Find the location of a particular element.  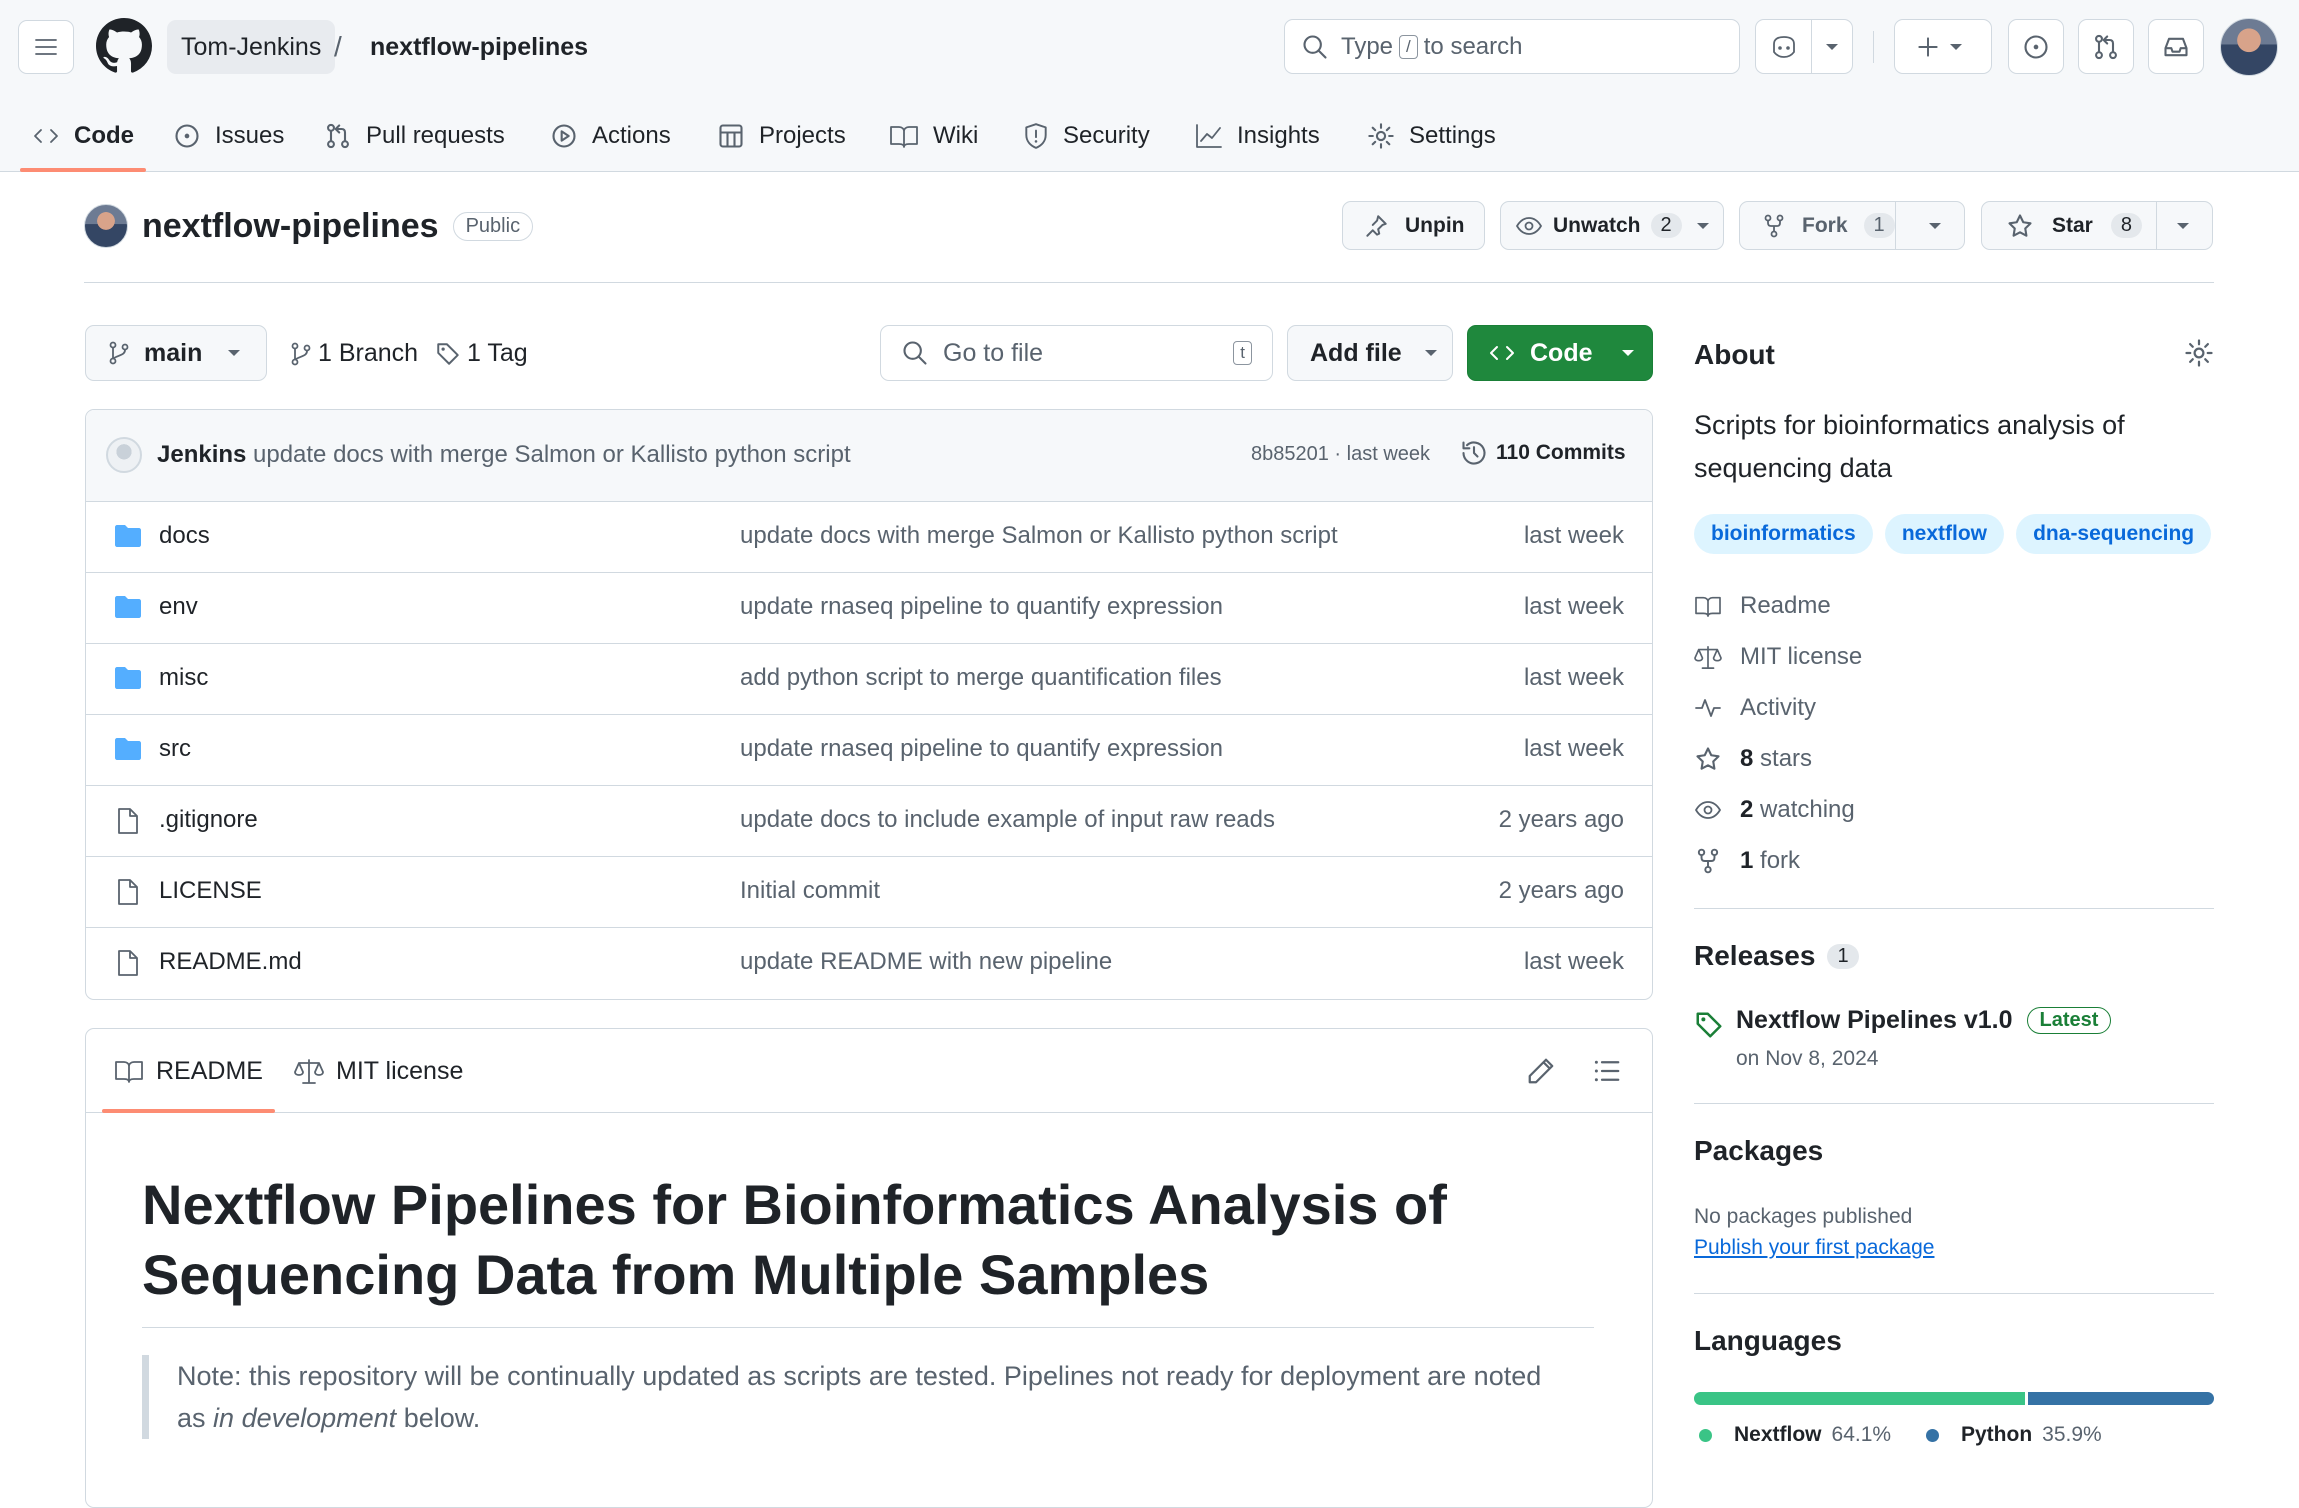

unpin-label: Unpin is located at coordinates (1435, 225).